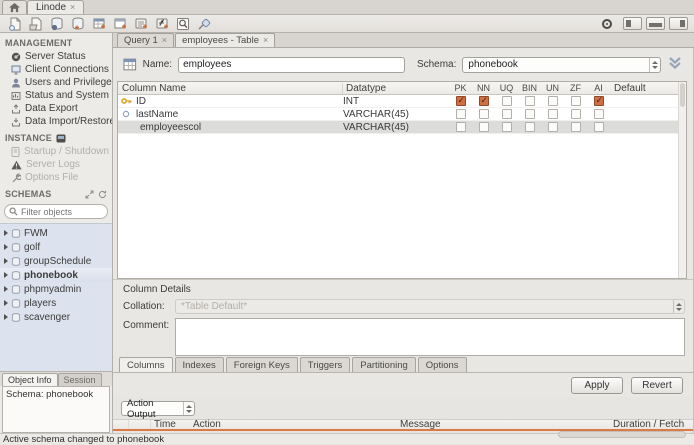 The height and width of the screenshot is (445, 694). Describe the element at coordinates (653, 424) in the screenshot. I see `header-duration-fetch: Duration / Fetch` at that location.